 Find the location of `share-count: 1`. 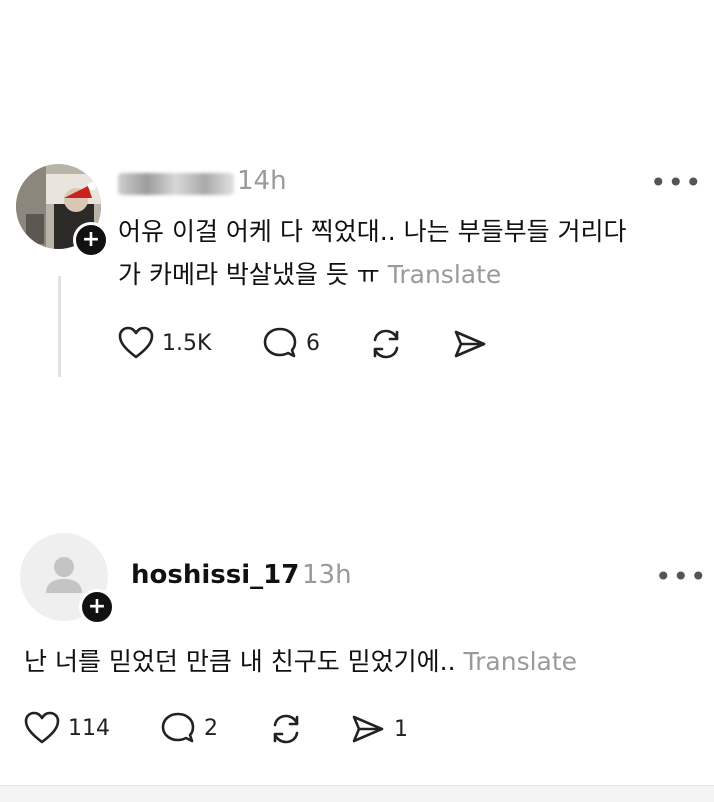

share-count: 1 is located at coordinates (401, 729).